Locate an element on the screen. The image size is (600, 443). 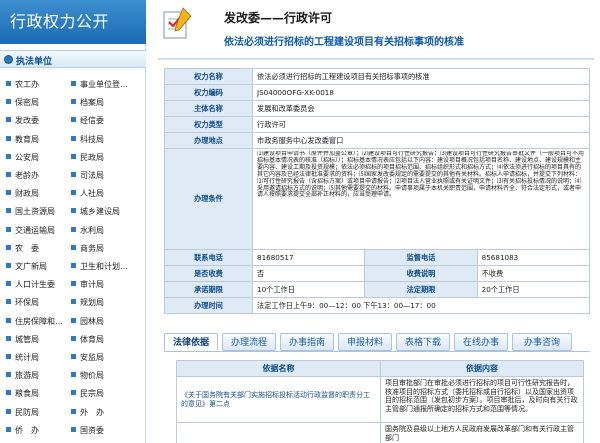
department-label: 规划局 is located at coordinates (92, 303).